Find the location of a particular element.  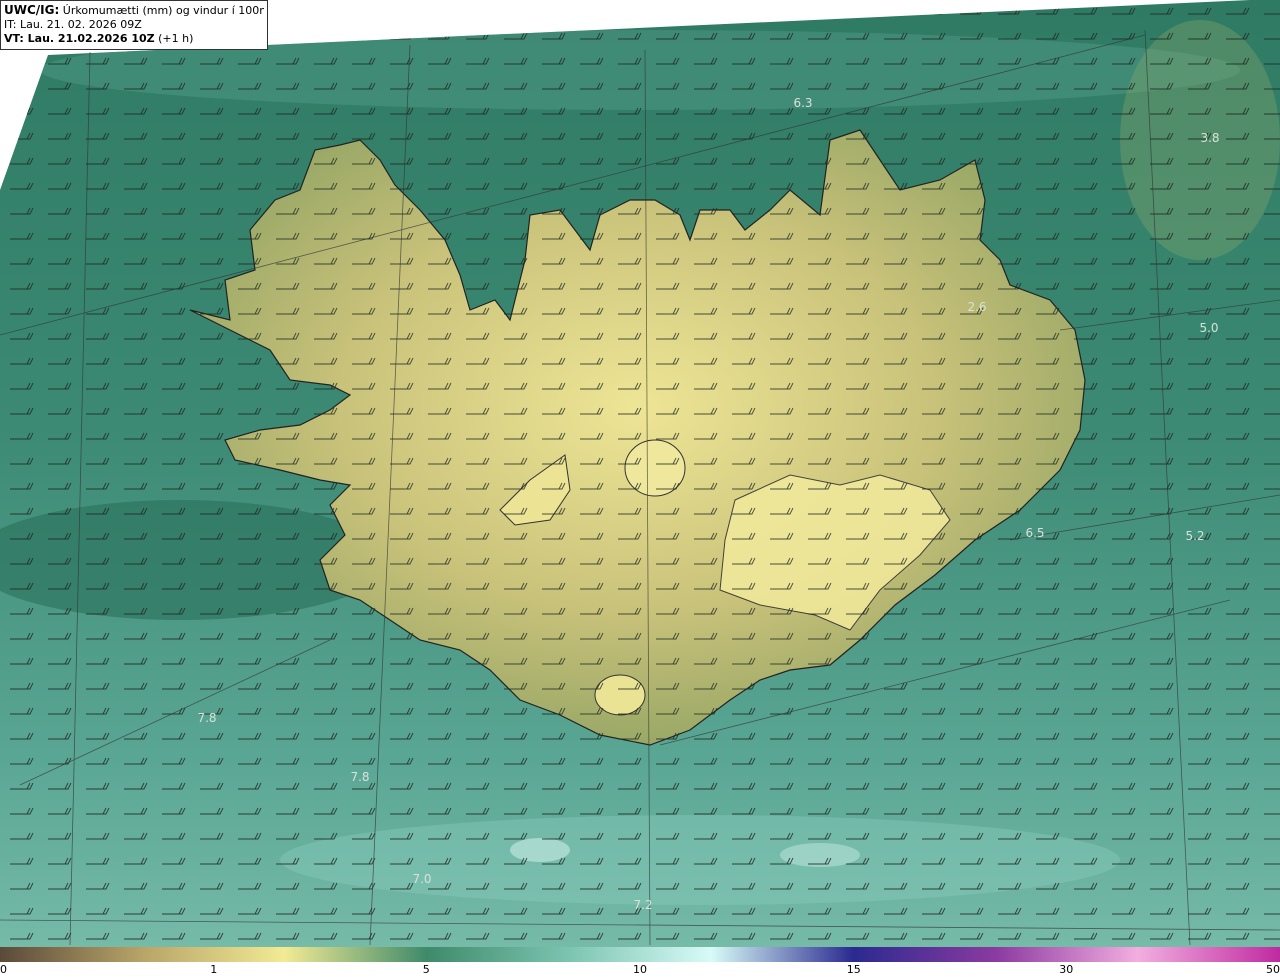

valid-offset: (+1 h) is located at coordinates (176, 38).